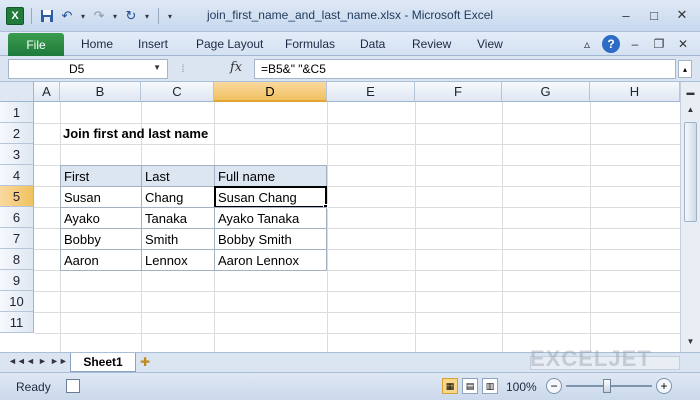 The width and height of the screenshot is (700, 400). What do you see at coordinates (554, 386) in the screenshot?
I see `zoom-out-button: −` at bounding box center [554, 386].